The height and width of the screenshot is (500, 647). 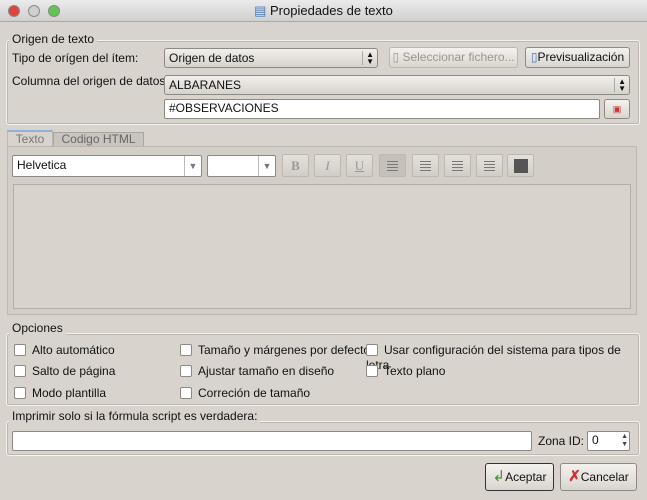 I want to click on option-label: Alto automático, so click(x=73, y=349).